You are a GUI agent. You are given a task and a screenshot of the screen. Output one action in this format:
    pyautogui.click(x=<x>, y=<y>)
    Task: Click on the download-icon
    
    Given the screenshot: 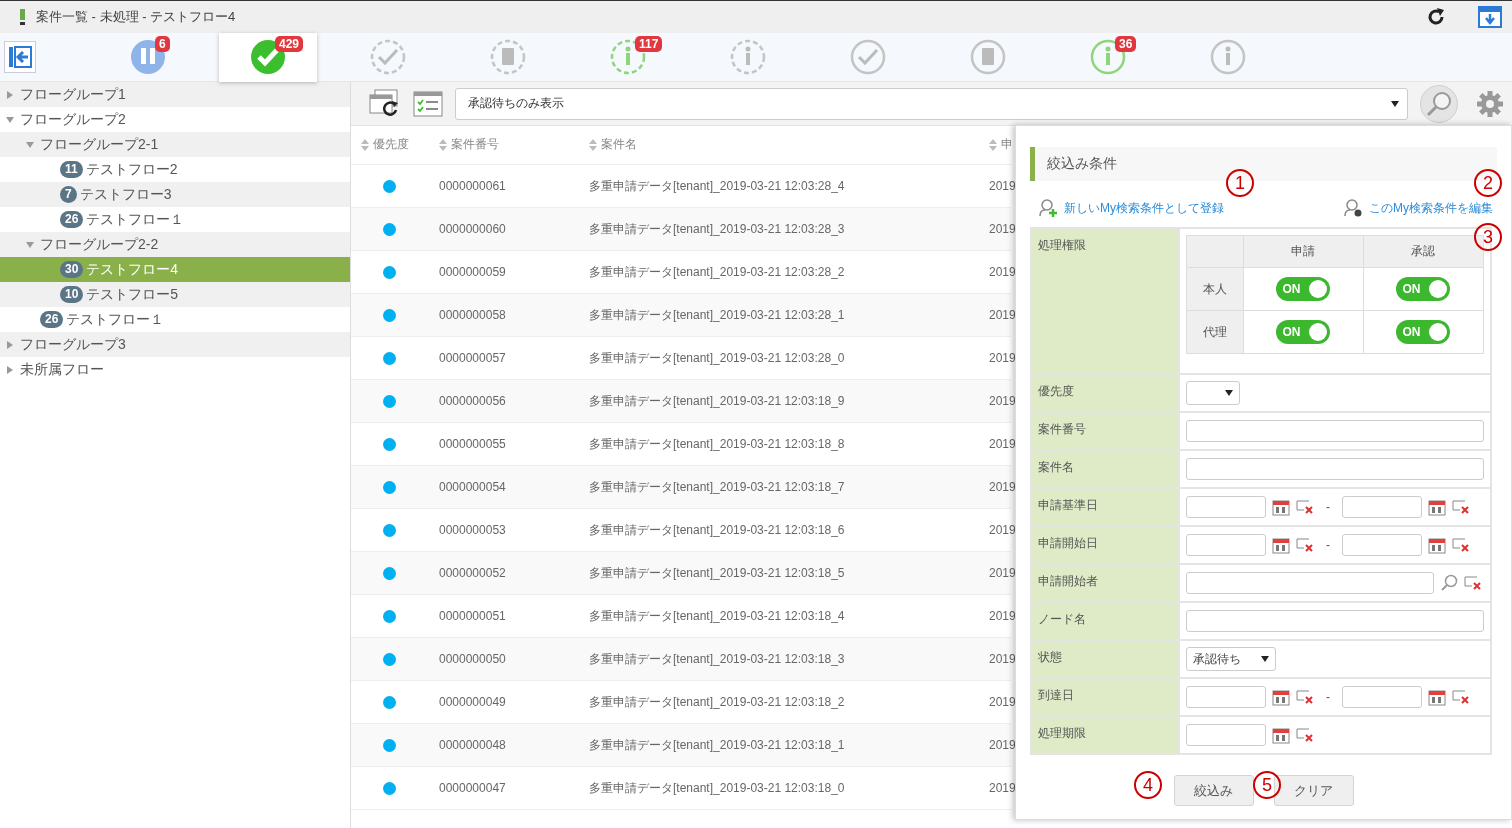 What is the action you would take?
    pyautogui.click(x=1490, y=17)
    